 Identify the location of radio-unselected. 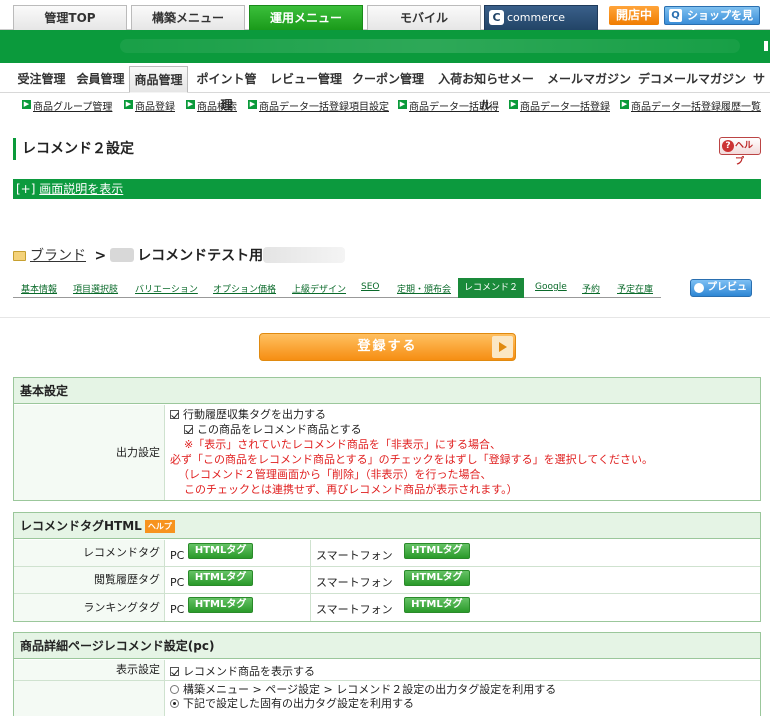
(174, 689).